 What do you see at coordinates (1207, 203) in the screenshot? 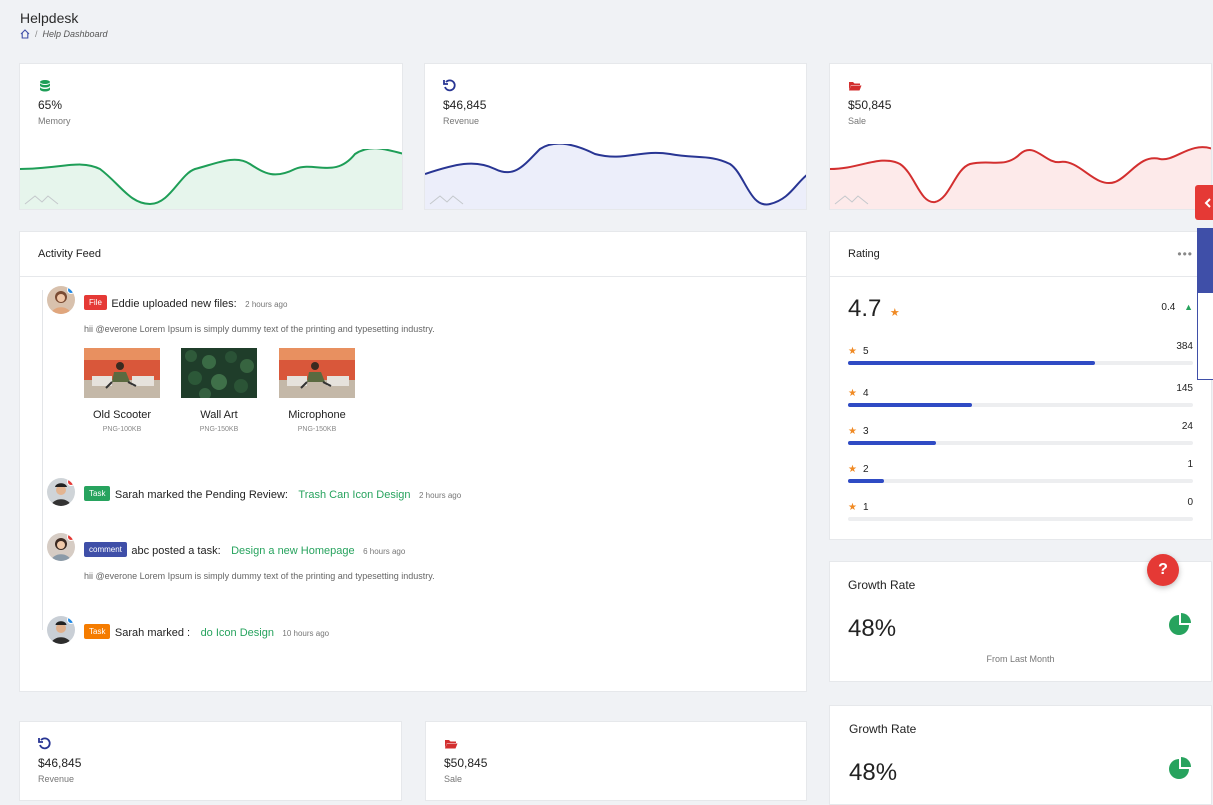
I see `chevron-left-icon` at bounding box center [1207, 203].